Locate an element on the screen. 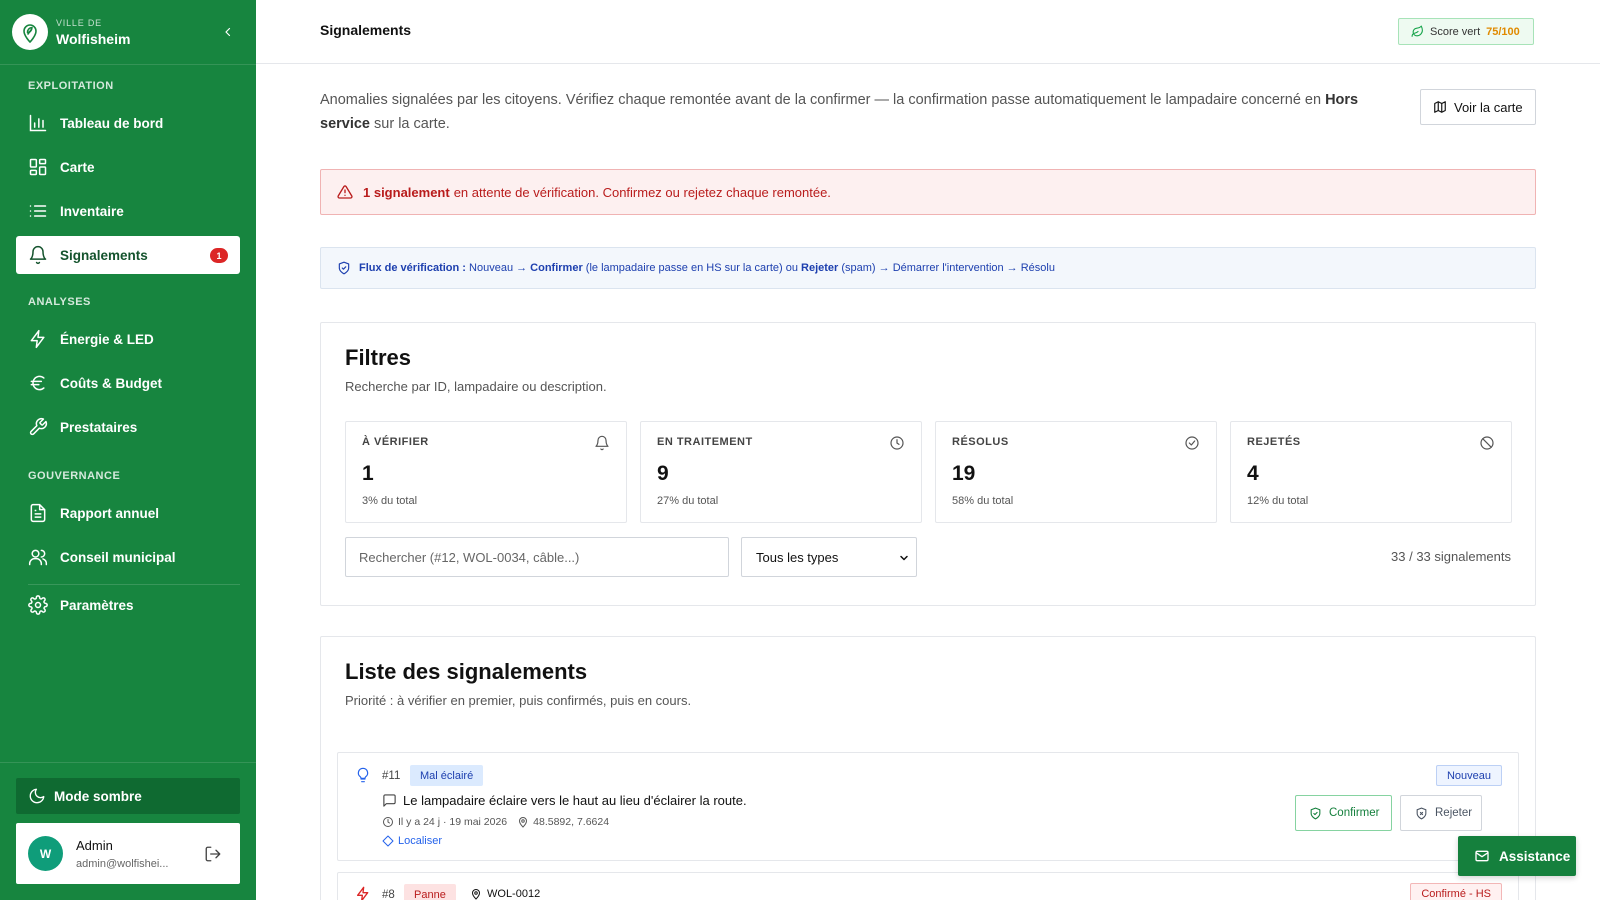  section-exploitation: EXPLOITATION is located at coordinates (71, 86).